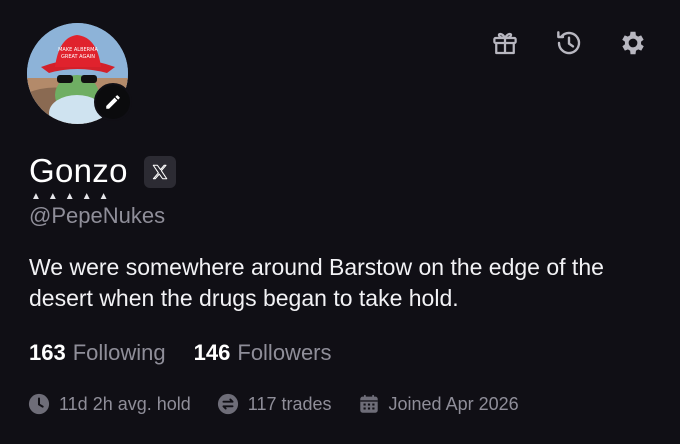 The width and height of the screenshot is (680, 444). Describe the element at coordinates (73, 196) in the screenshot. I see `name-marks: ▲▲▲▲▲` at that location.